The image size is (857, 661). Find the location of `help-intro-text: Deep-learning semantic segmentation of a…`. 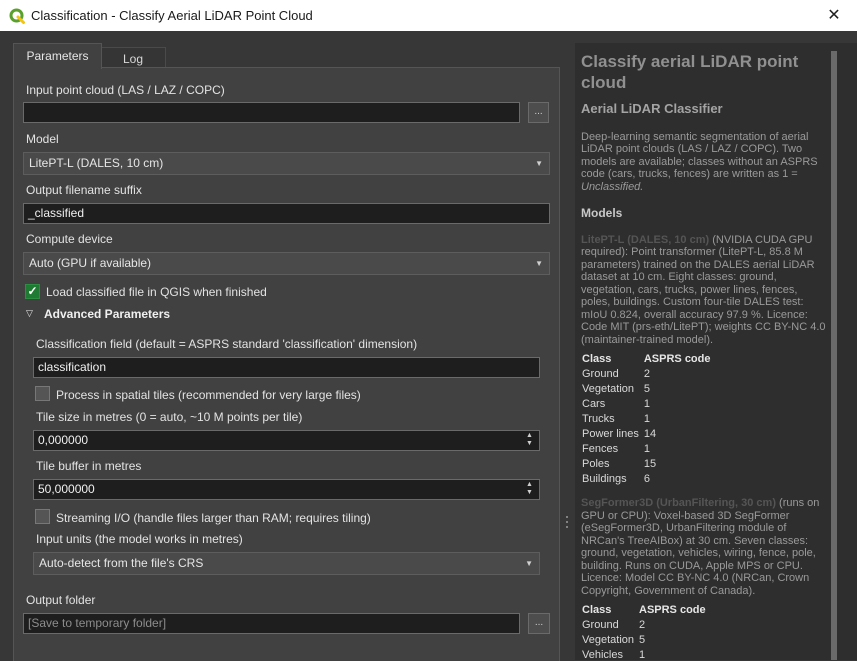

help-intro-text: Deep-learning semantic segmentation of a… is located at coordinates (699, 155).